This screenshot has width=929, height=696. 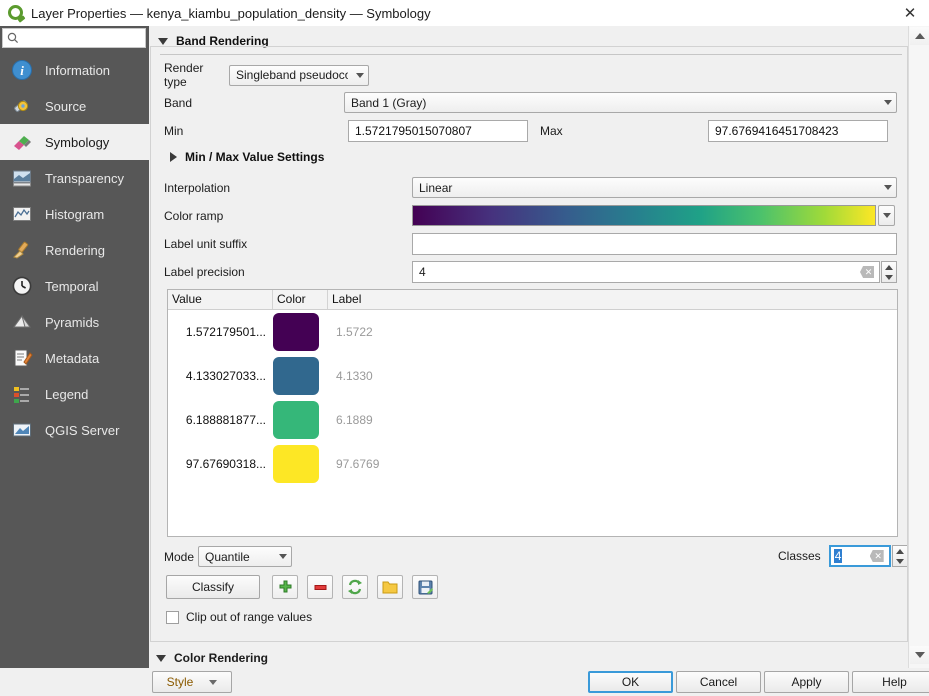 What do you see at coordinates (22, 322) in the screenshot?
I see `pyramids-icon` at bounding box center [22, 322].